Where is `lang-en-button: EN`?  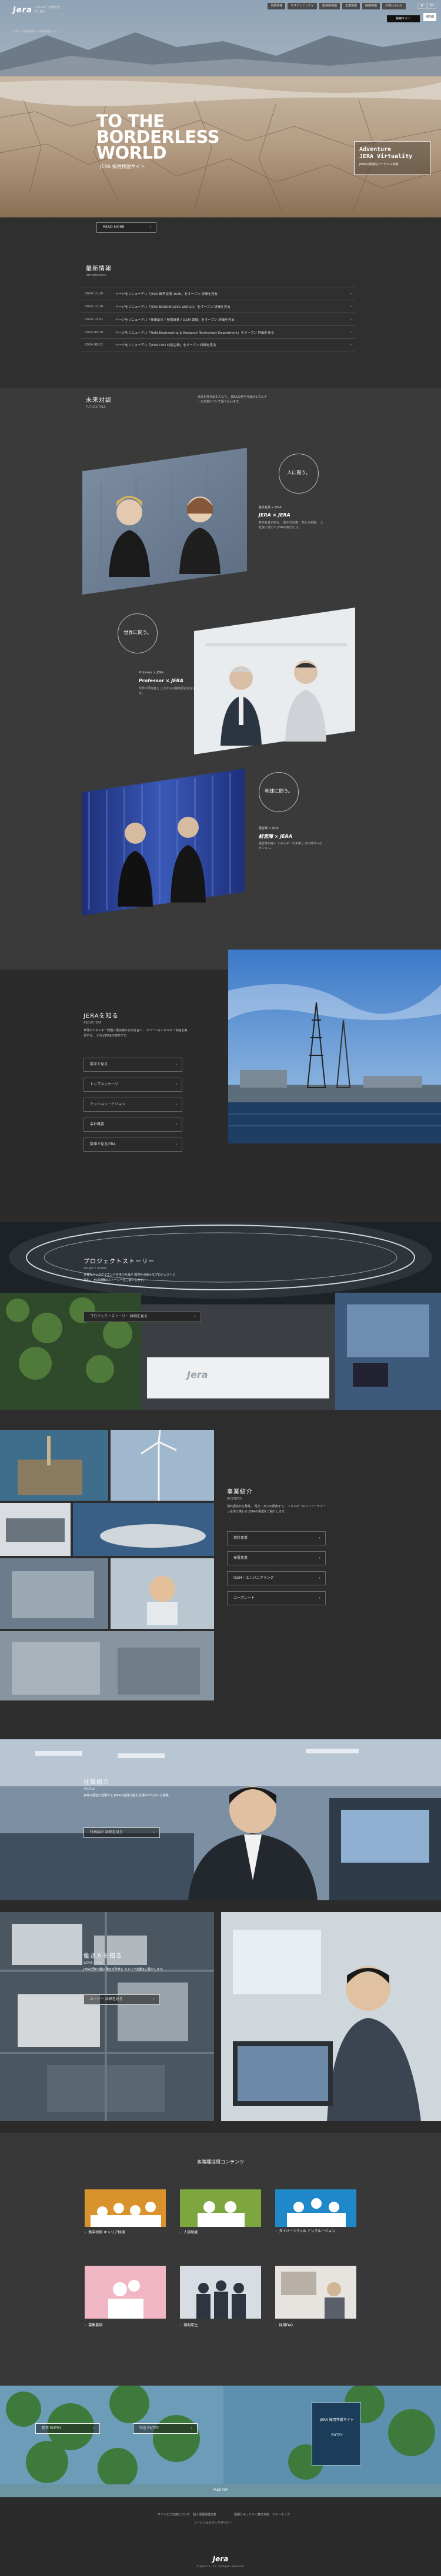
lang-en-button: EN is located at coordinates (431, 7).